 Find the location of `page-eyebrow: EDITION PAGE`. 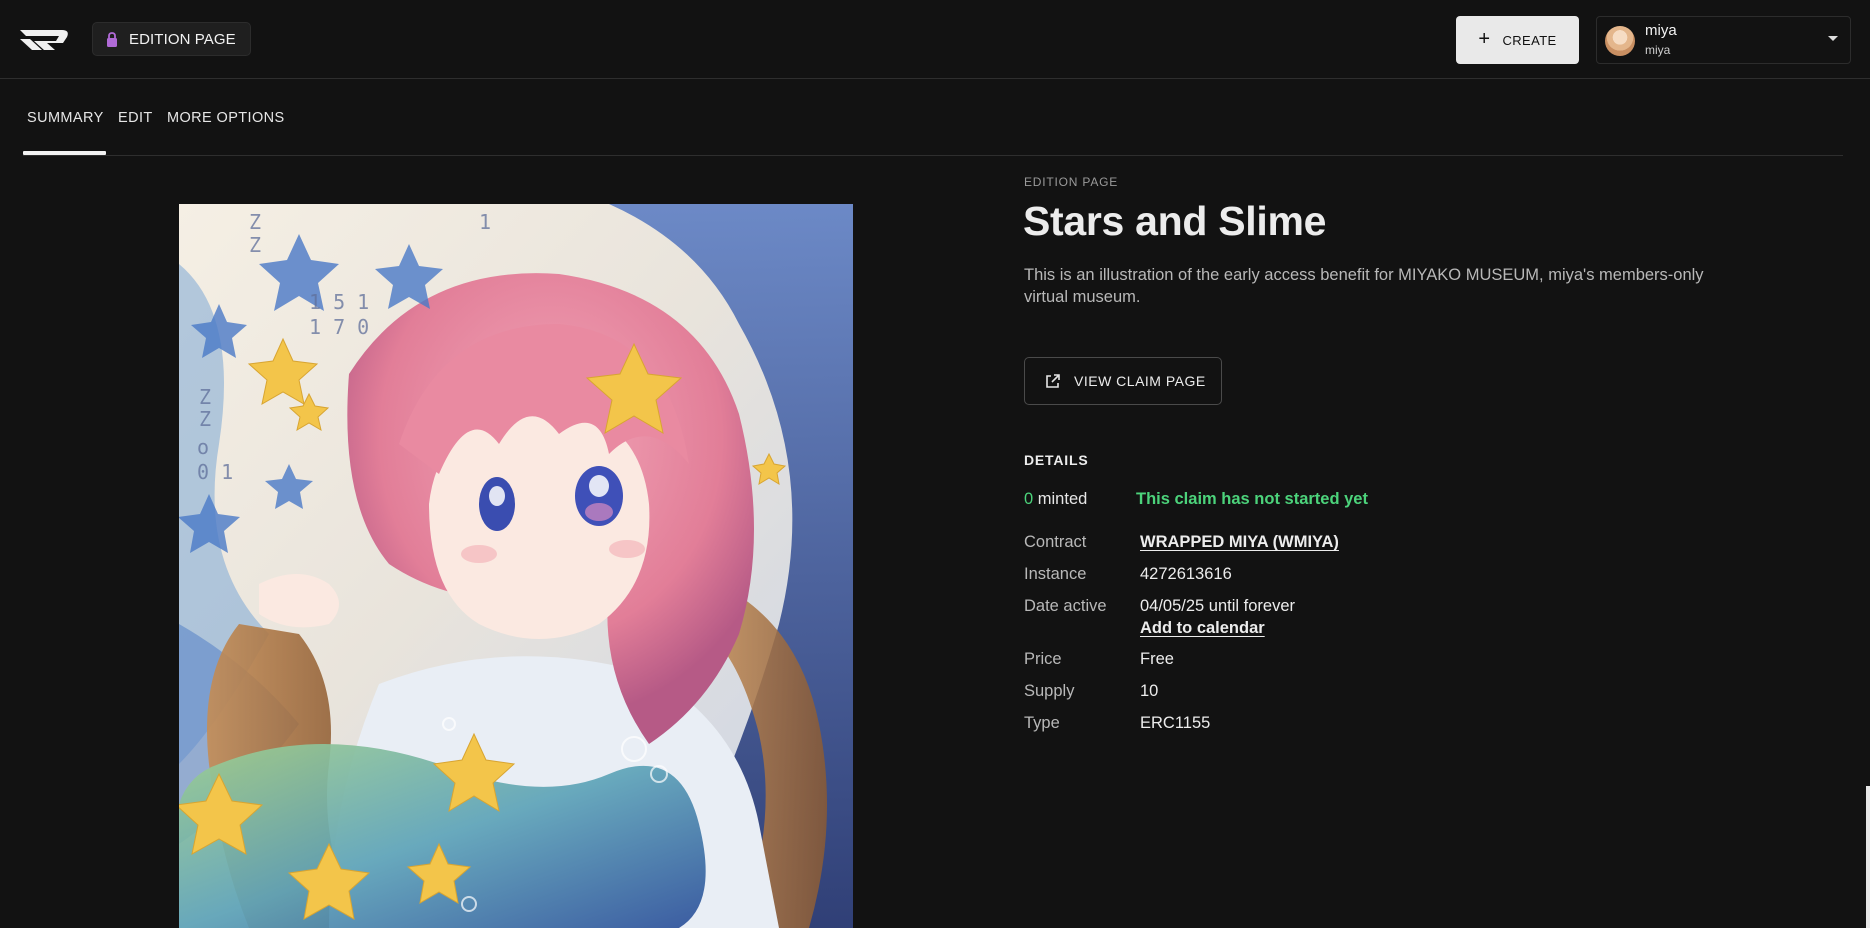

page-eyebrow: EDITION PAGE is located at coordinates (1071, 182).